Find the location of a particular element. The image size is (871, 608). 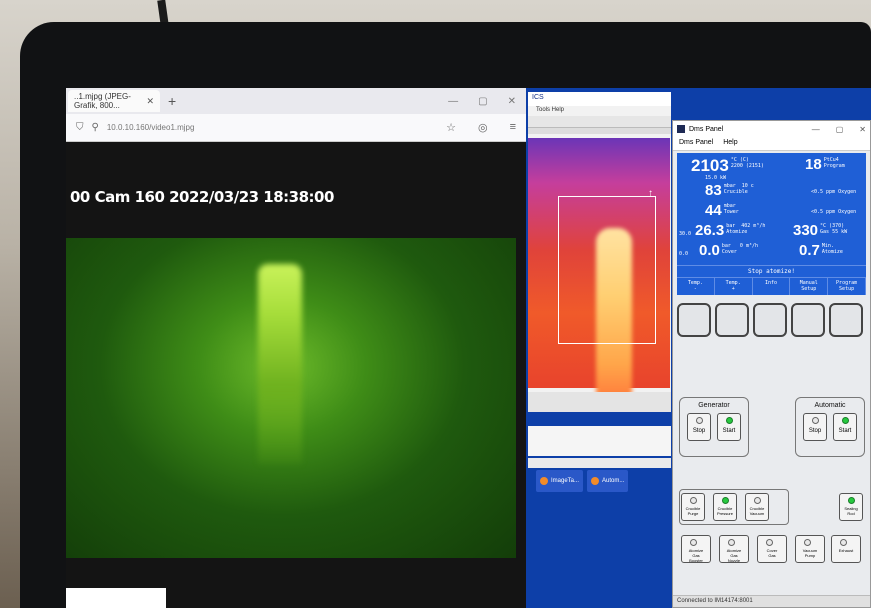

readout-value: 83 is located at coordinates (713, 190).